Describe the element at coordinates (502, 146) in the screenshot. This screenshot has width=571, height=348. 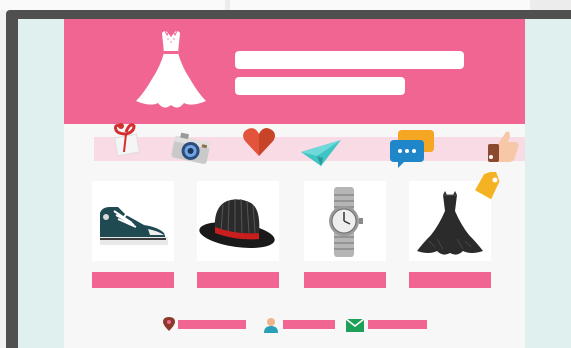
I see `thumbs-up-icon` at that location.